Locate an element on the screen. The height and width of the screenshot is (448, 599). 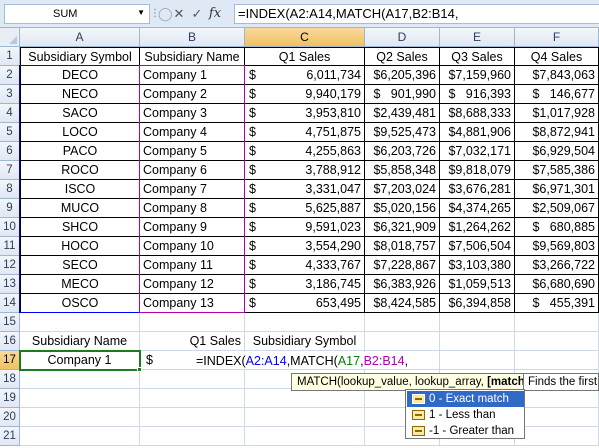
cell-a15 is located at coordinates (80, 322).